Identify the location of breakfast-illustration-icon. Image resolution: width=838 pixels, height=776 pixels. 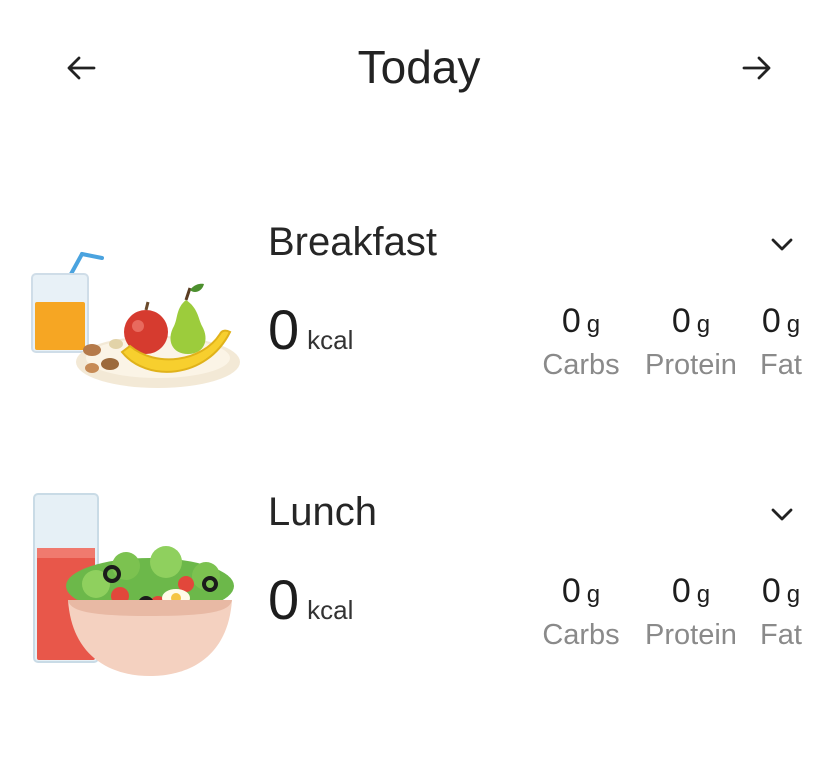
(135, 320).